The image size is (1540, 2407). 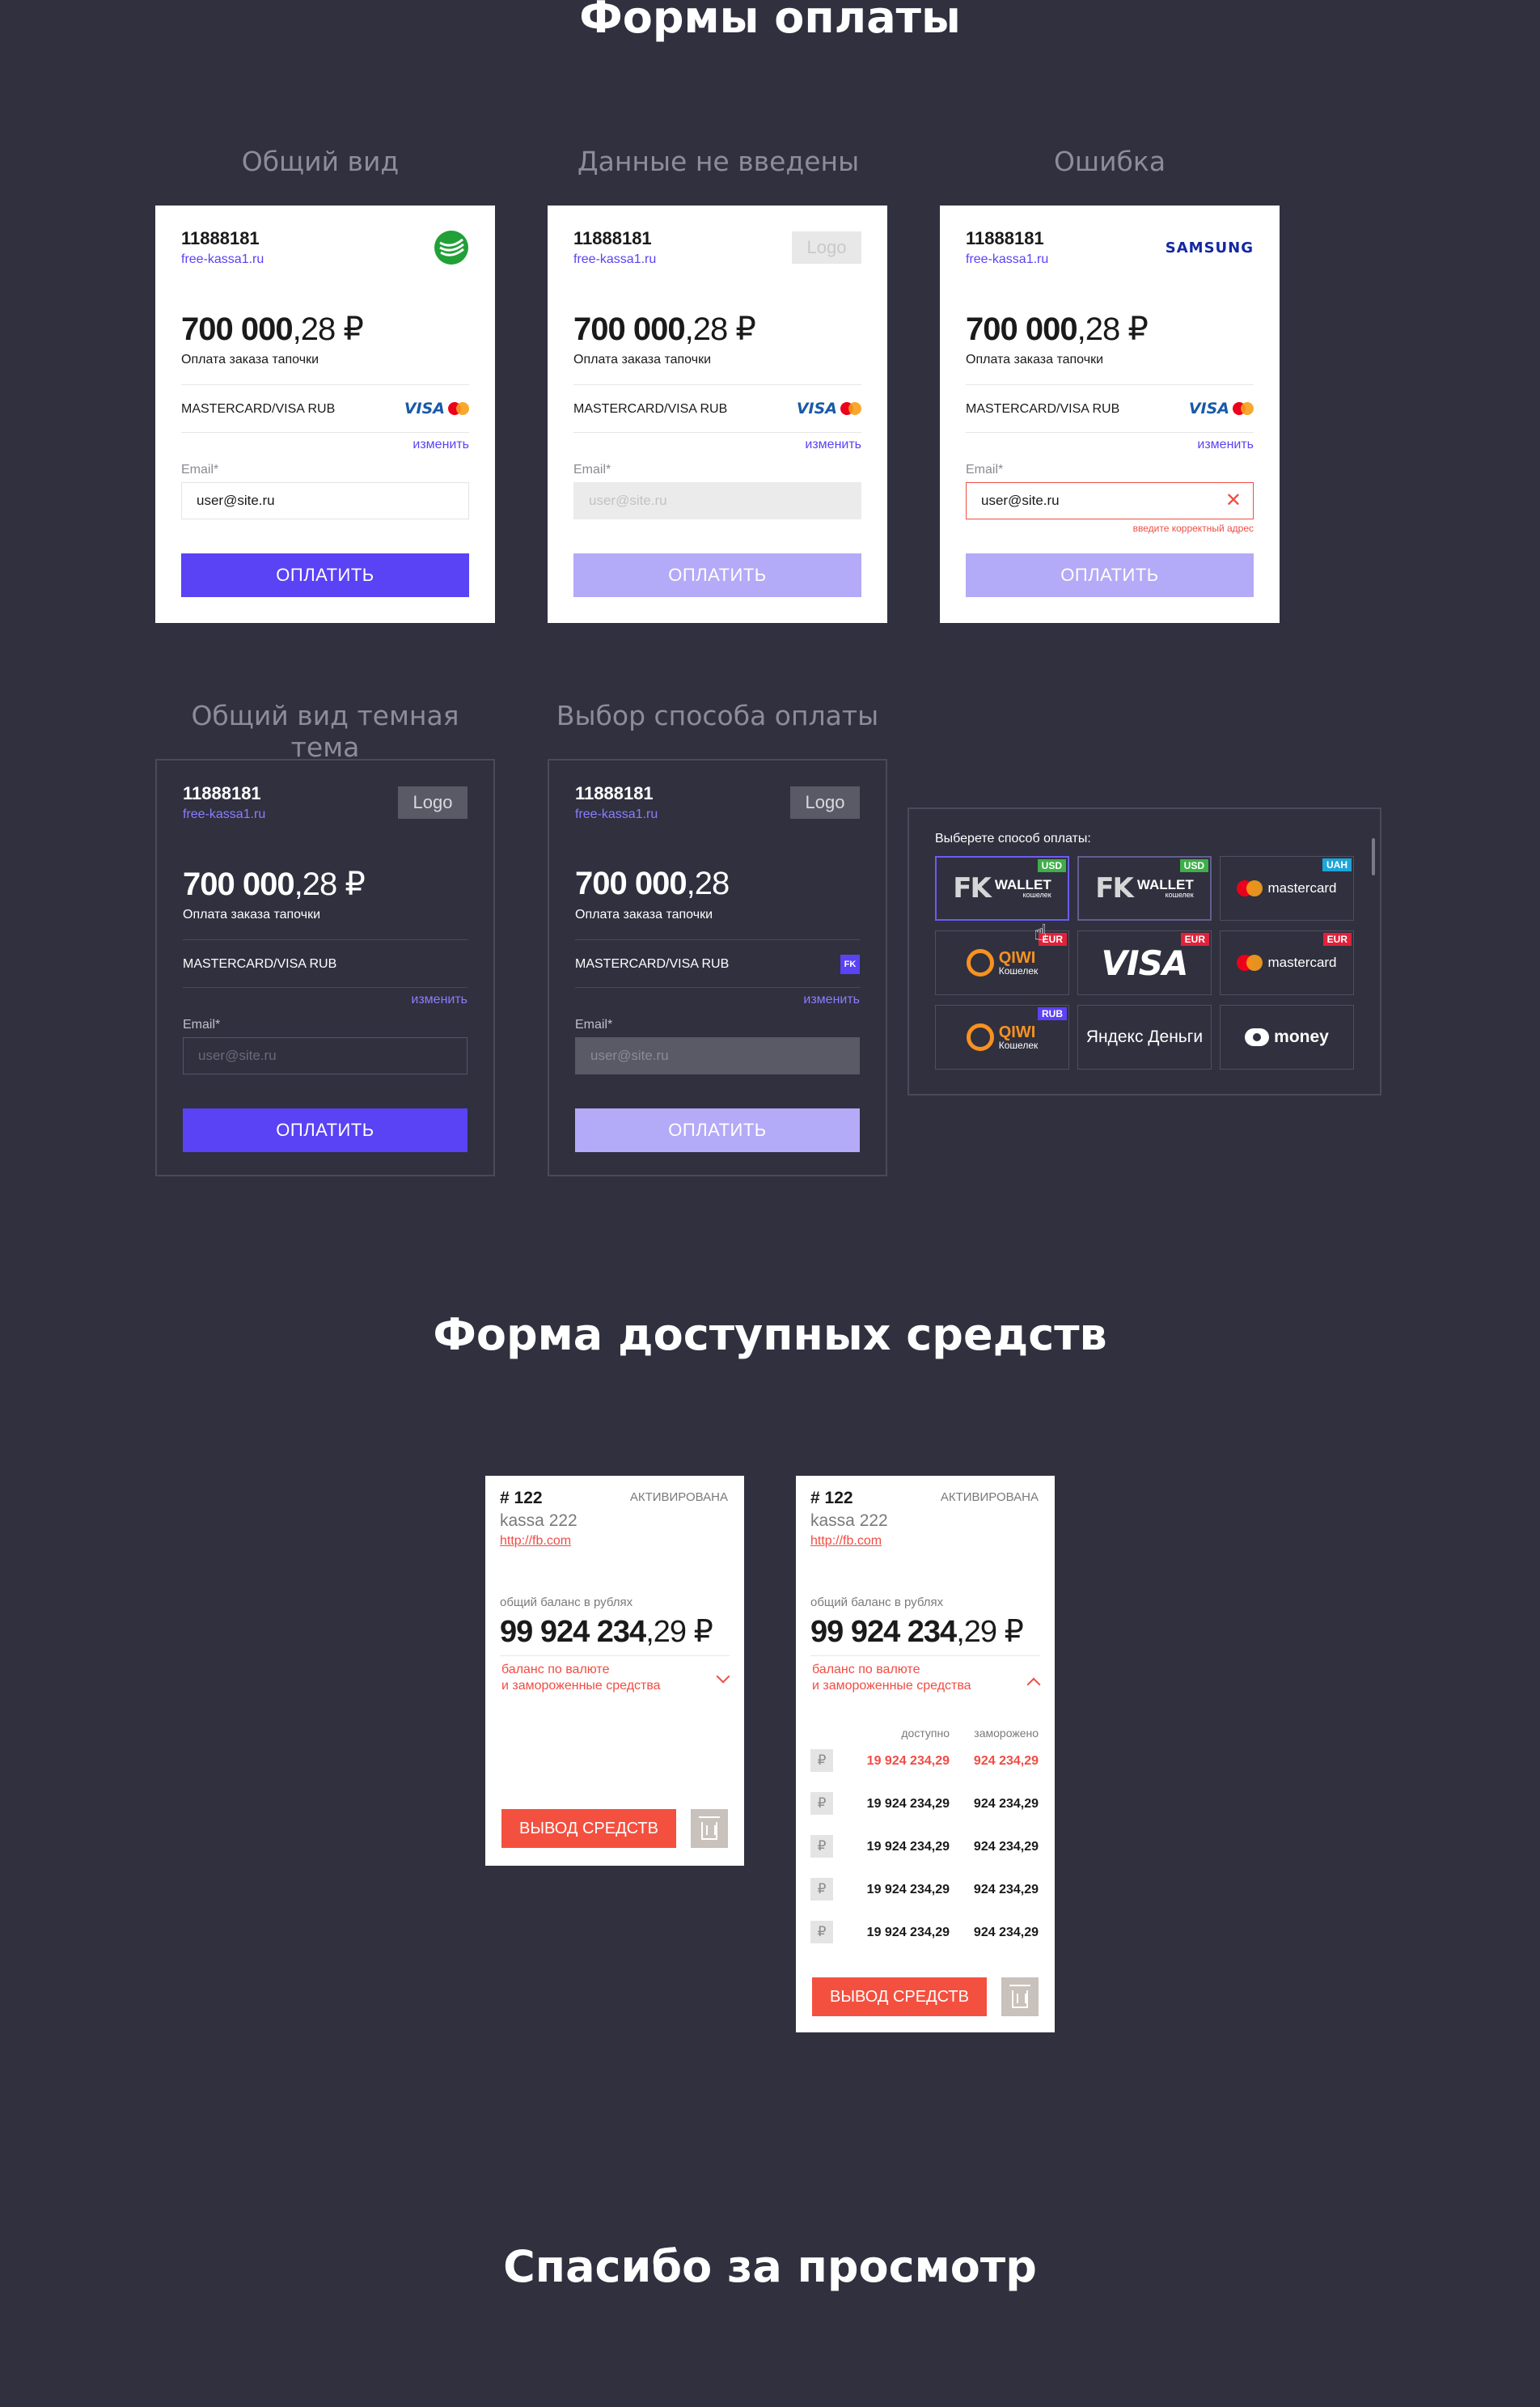 I want to click on chevron-up-icon, so click(x=1033, y=1684).